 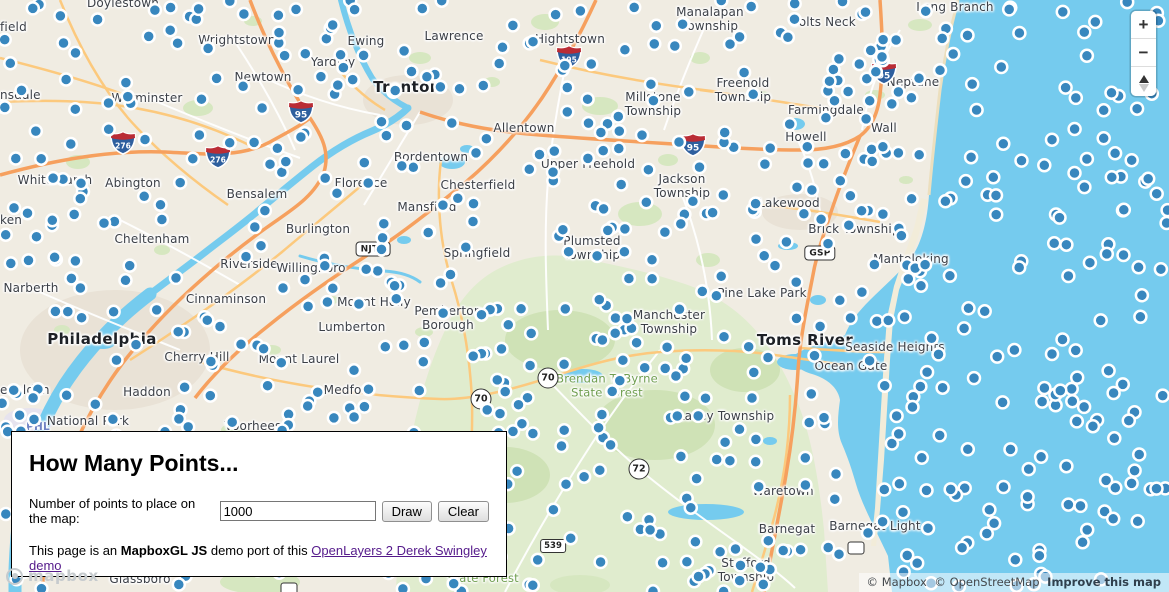 I want to click on mapbox-logo: mapbox, so click(x=52, y=576).